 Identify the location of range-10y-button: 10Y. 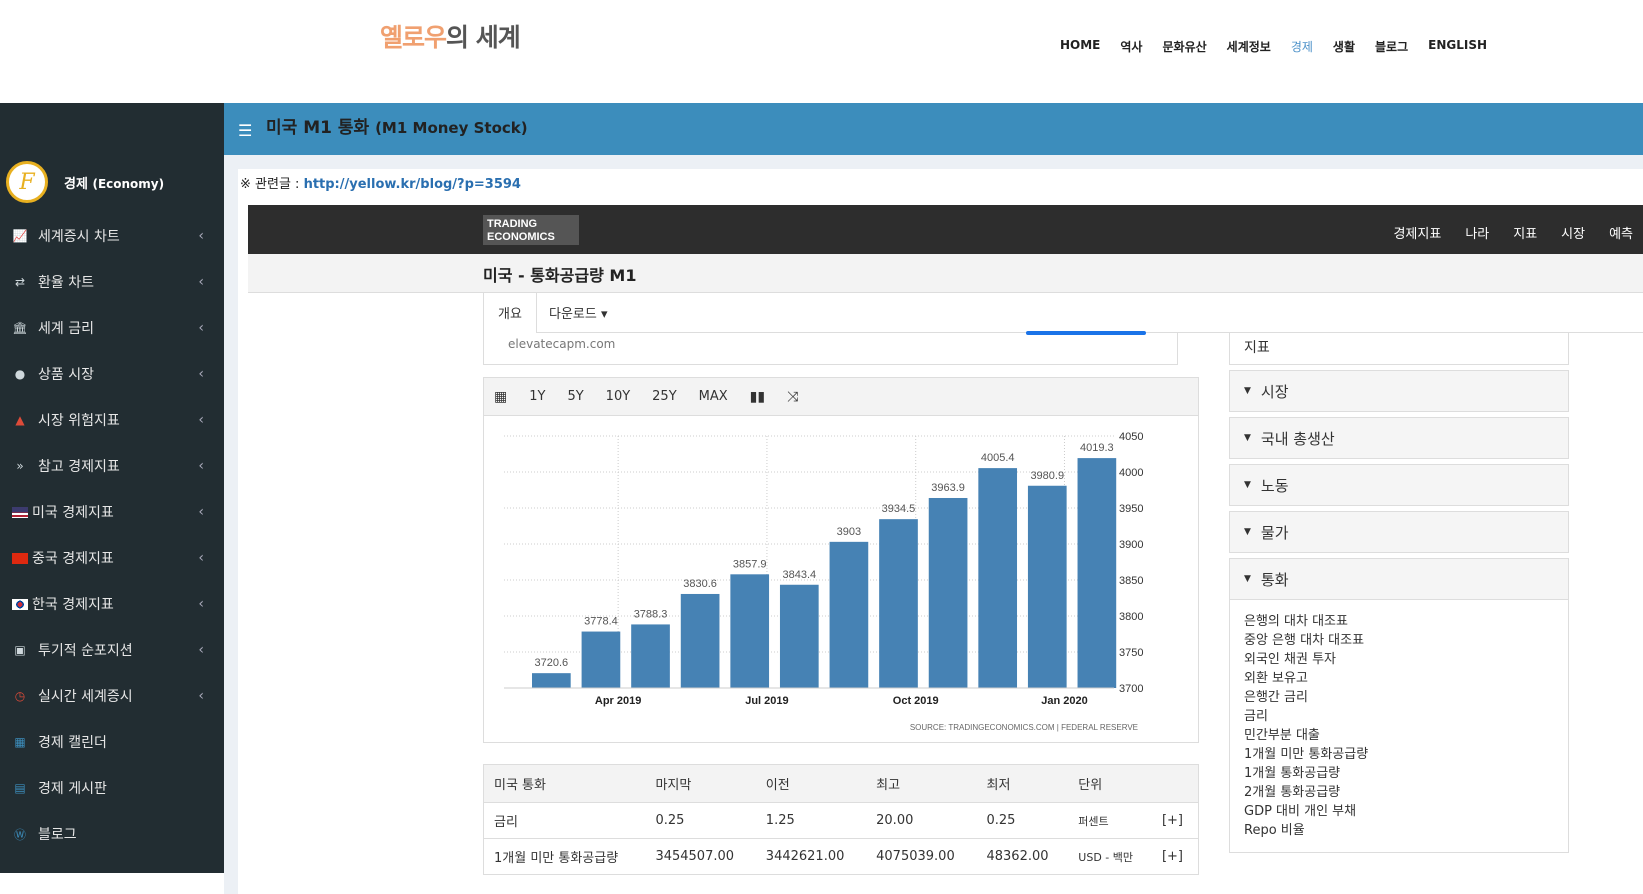
(618, 396).